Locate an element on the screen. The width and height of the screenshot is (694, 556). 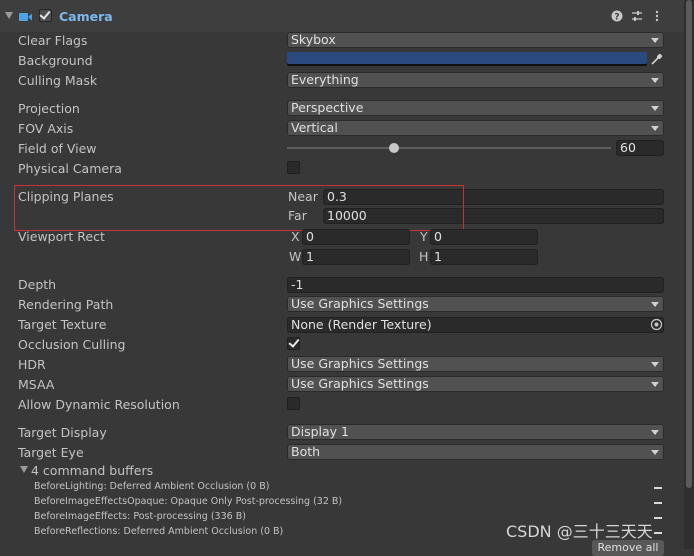
physical-camera-checkbox is located at coordinates (293, 167).